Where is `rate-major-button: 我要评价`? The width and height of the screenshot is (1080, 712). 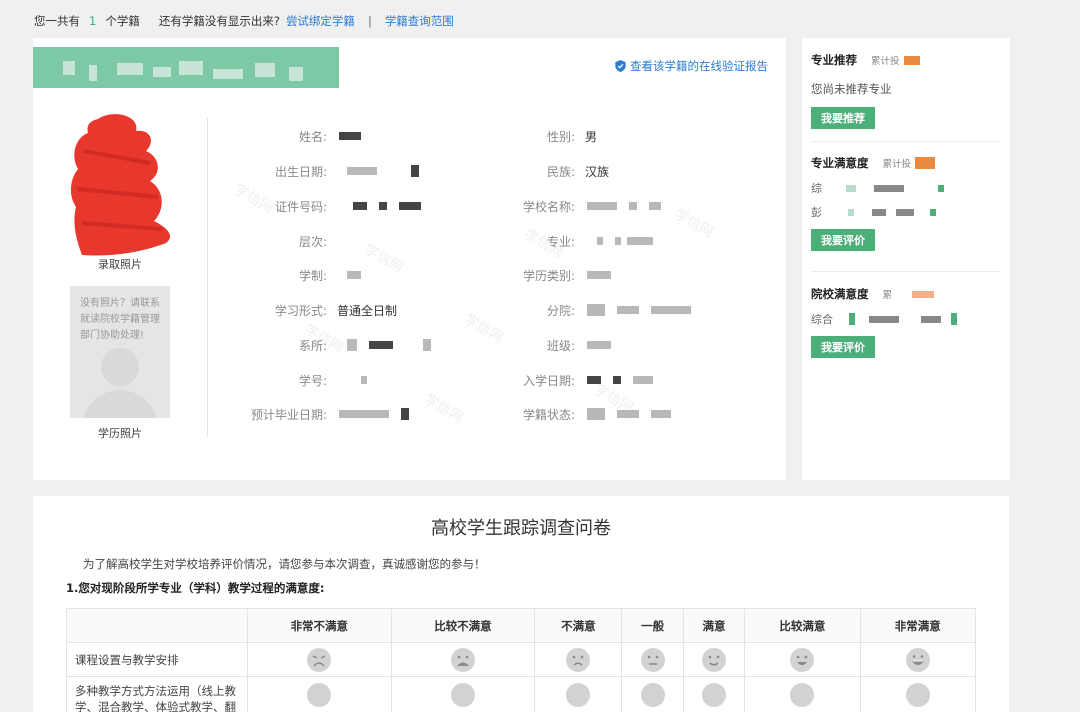 rate-major-button: 我要评价 is located at coordinates (843, 240).